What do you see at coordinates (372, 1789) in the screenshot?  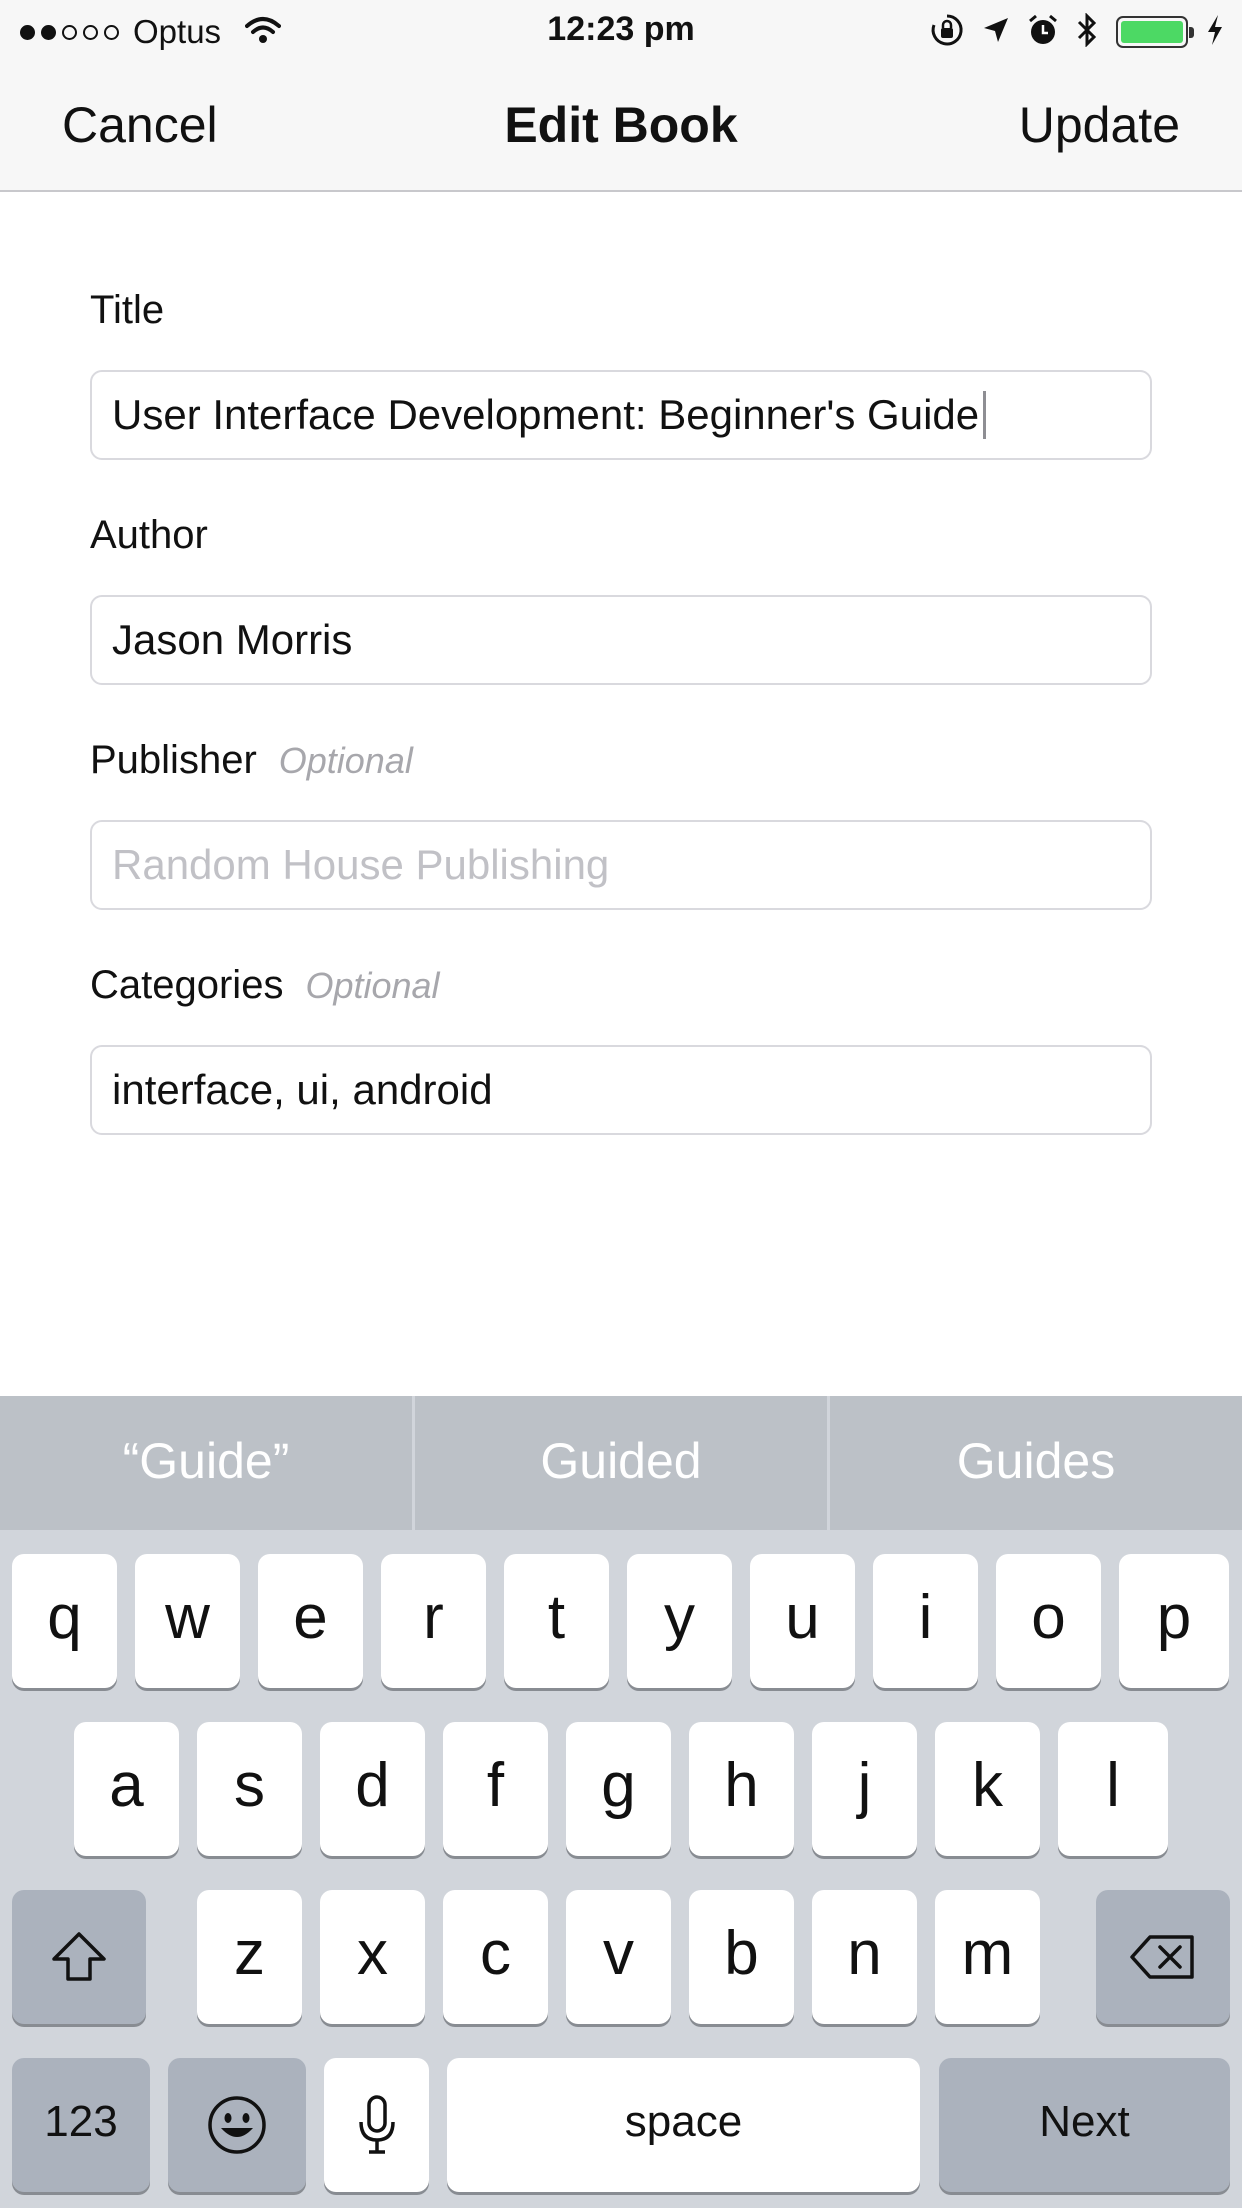 I see `key-d: d` at bounding box center [372, 1789].